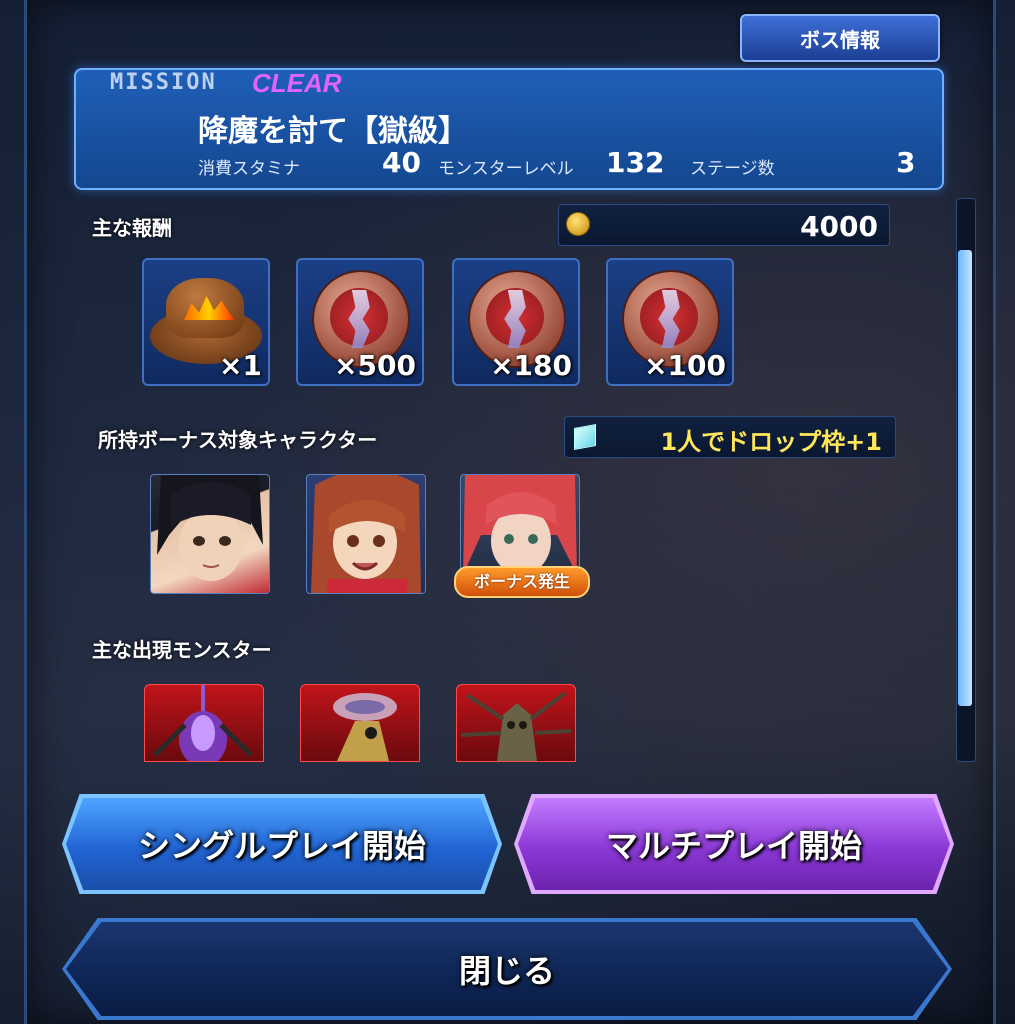 The width and height of the screenshot is (1015, 1024). What do you see at coordinates (240, 365) in the screenshot?
I see `reward-quantity: ×1` at bounding box center [240, 365].